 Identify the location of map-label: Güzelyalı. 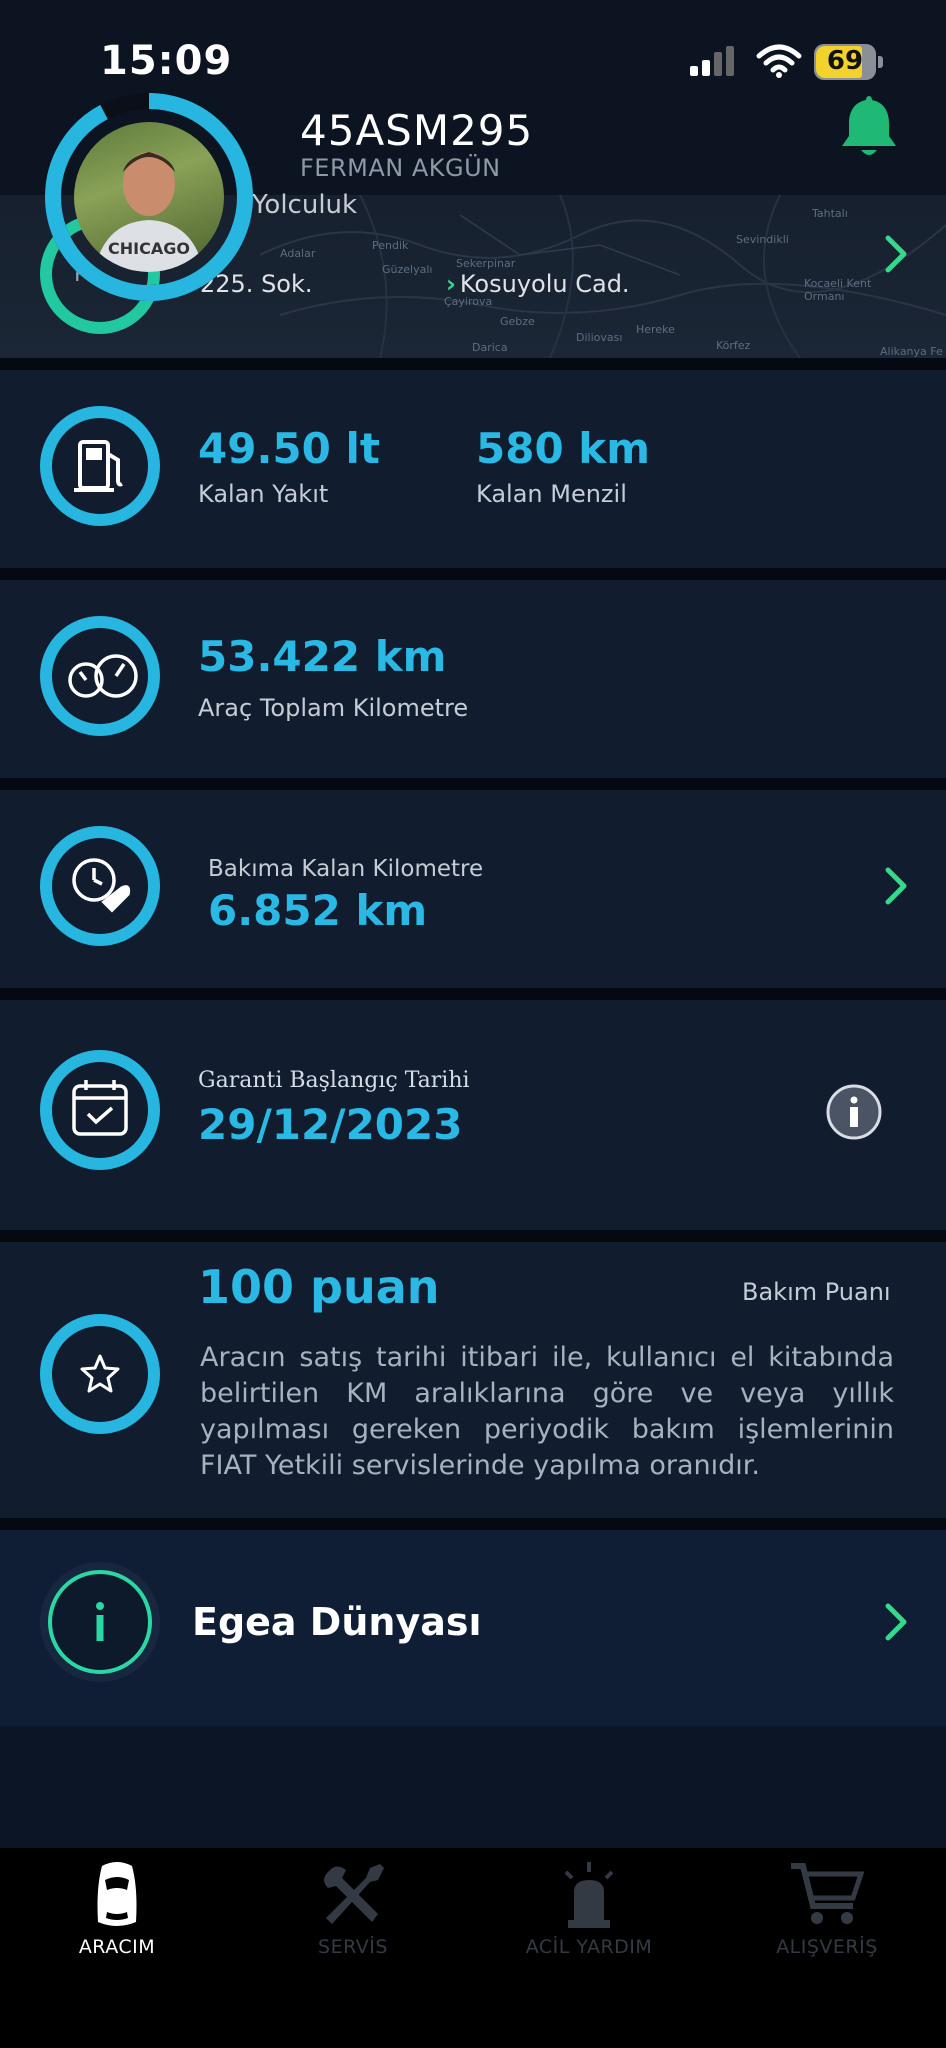
(407, 269).